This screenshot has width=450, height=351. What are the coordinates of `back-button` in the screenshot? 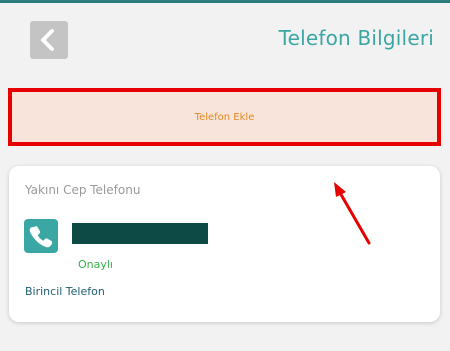 It's located at (49, 40).